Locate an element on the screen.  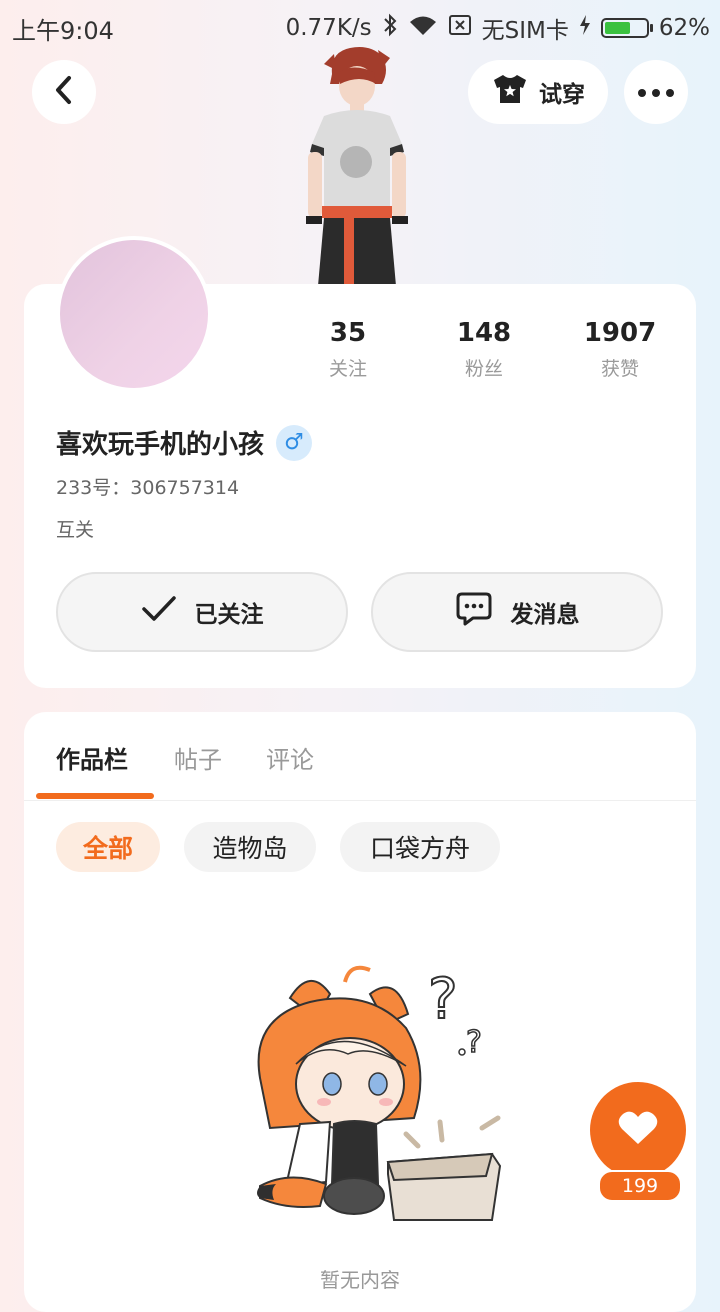
username-row: 喜欢玩手机的小孩 ♂ is located at coordinates (184, 442).